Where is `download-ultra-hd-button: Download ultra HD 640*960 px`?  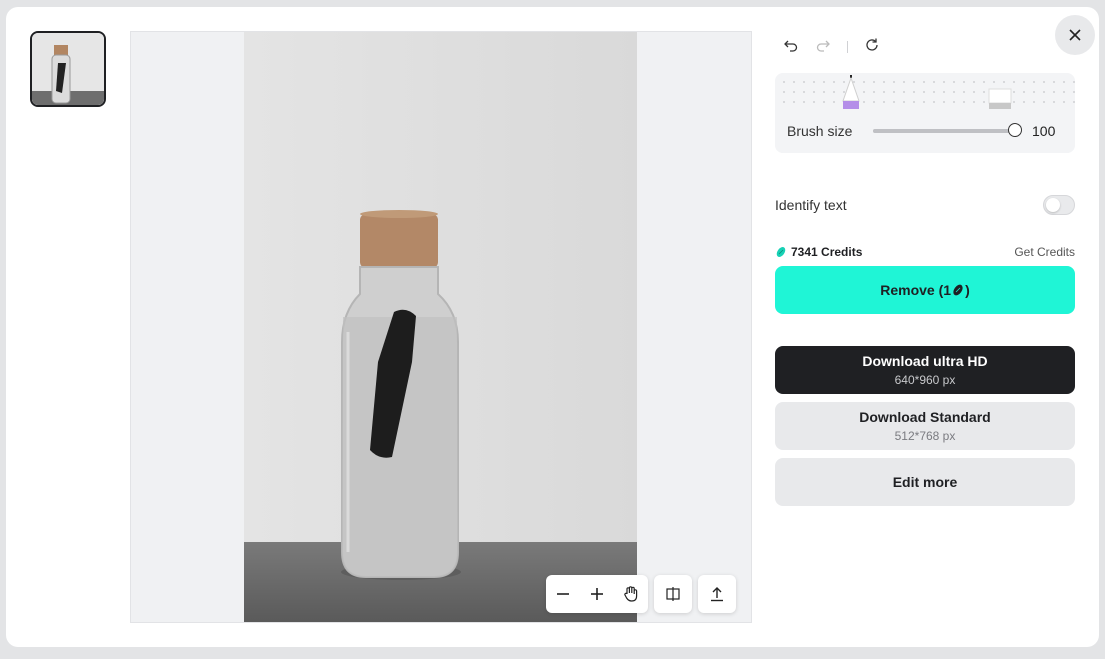
download-ultra-hd-button: Download ultra HD 640*960 px is located at coordinates (925, 370).